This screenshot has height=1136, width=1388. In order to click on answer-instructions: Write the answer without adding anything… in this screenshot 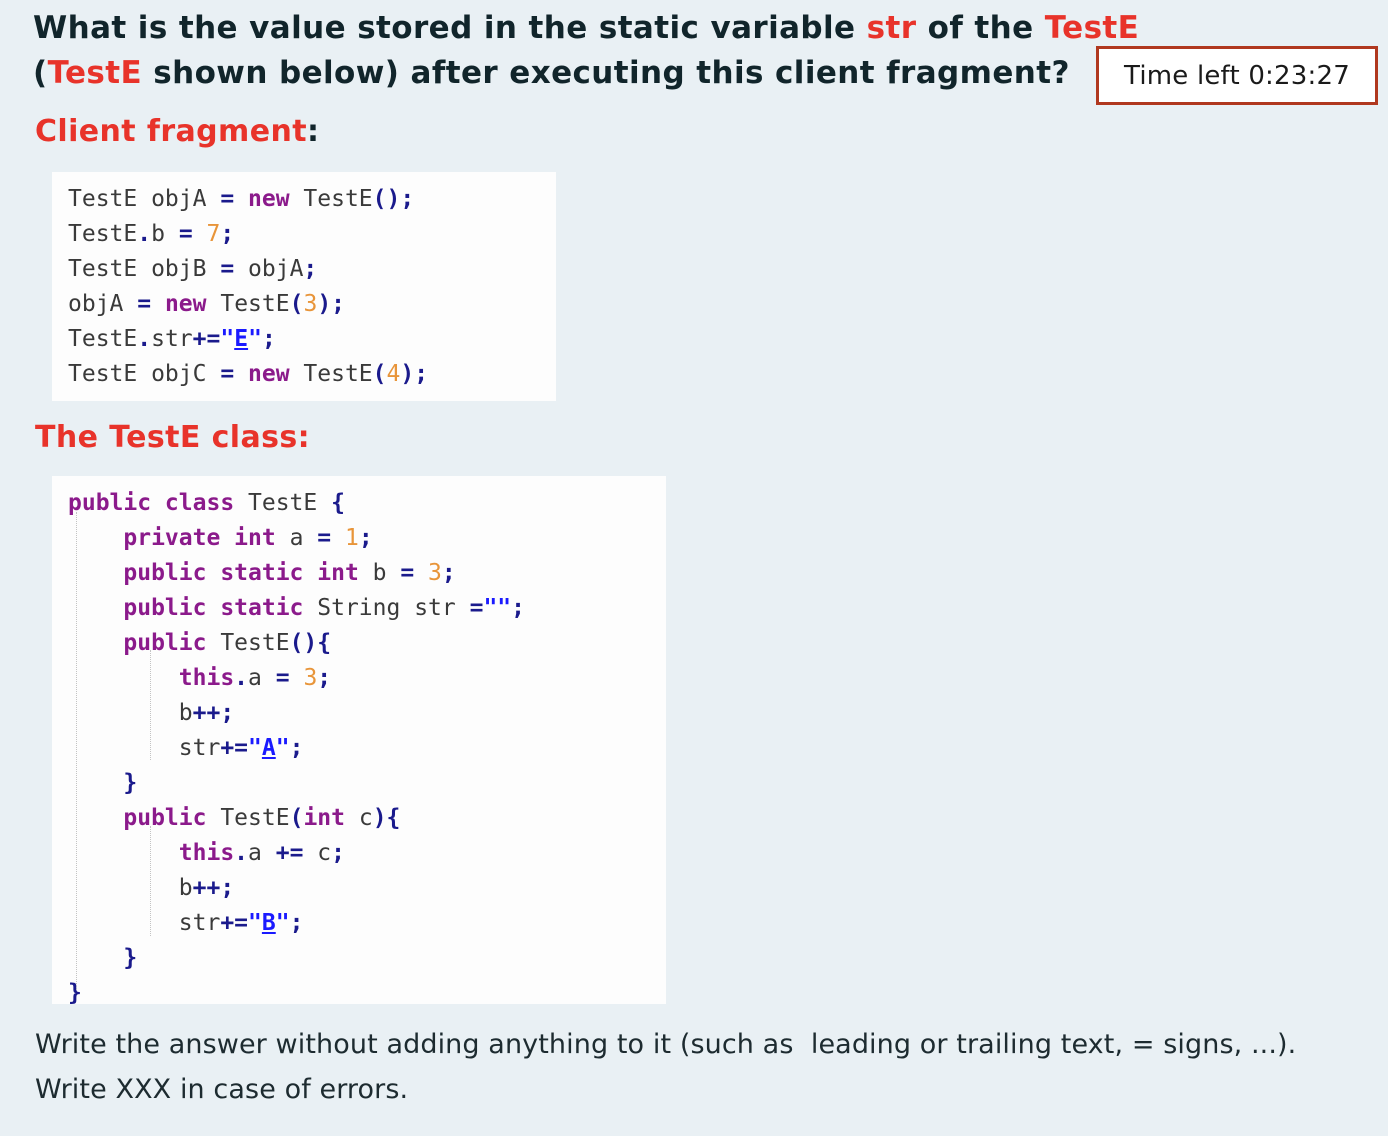, I will do `click(700, 1067)`.